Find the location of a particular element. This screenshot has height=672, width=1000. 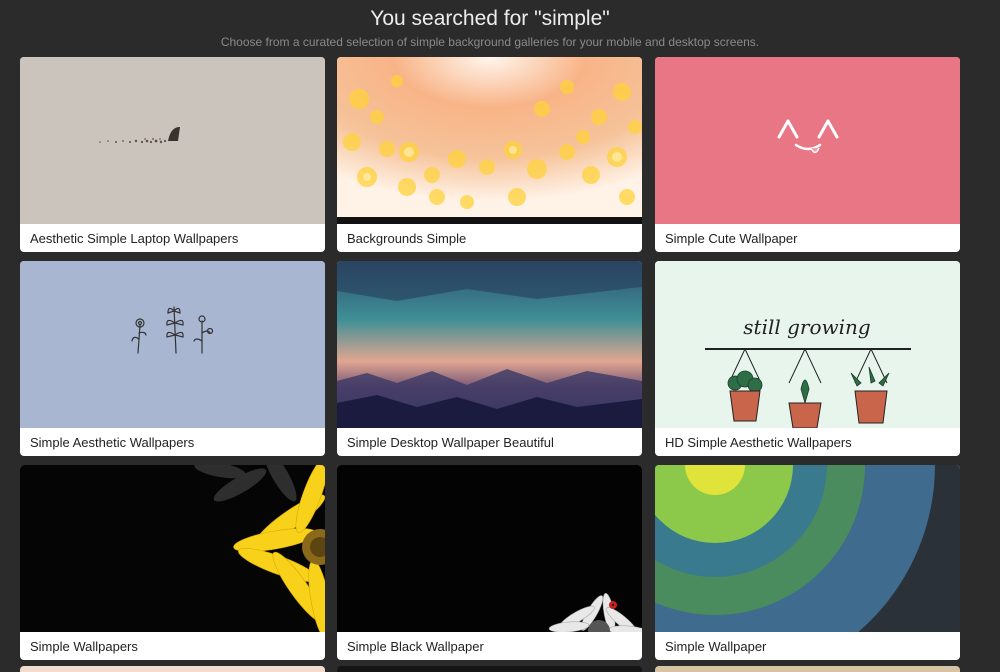

card-title: Aesthetic Simple Laptop Wallpapers is located at coordinates (172, 238).